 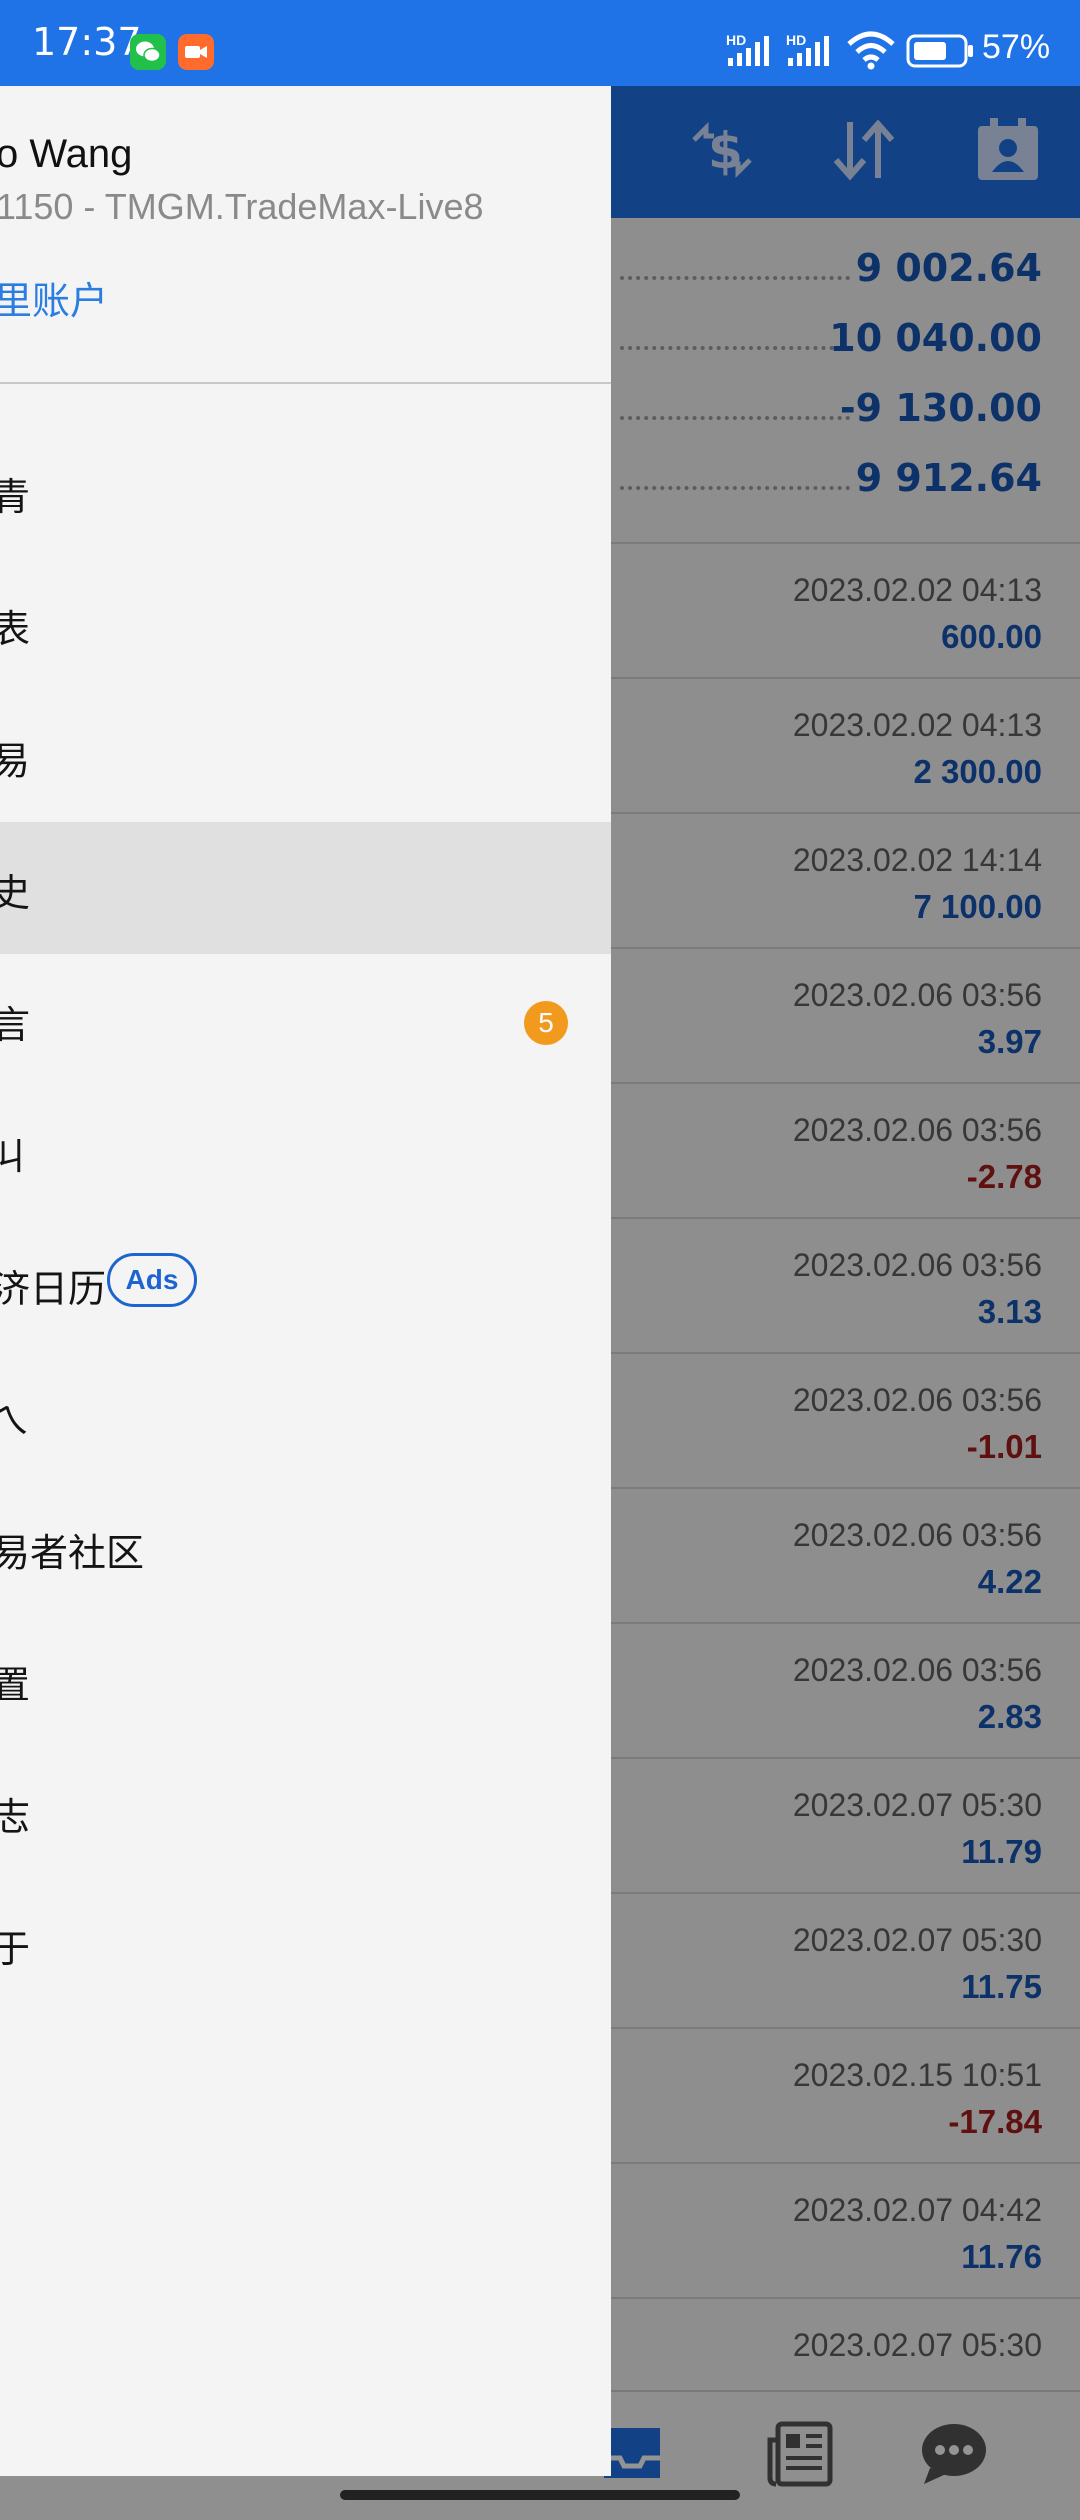 I want to click on drawer-menu-item: 史, so click(x=305, y=888).